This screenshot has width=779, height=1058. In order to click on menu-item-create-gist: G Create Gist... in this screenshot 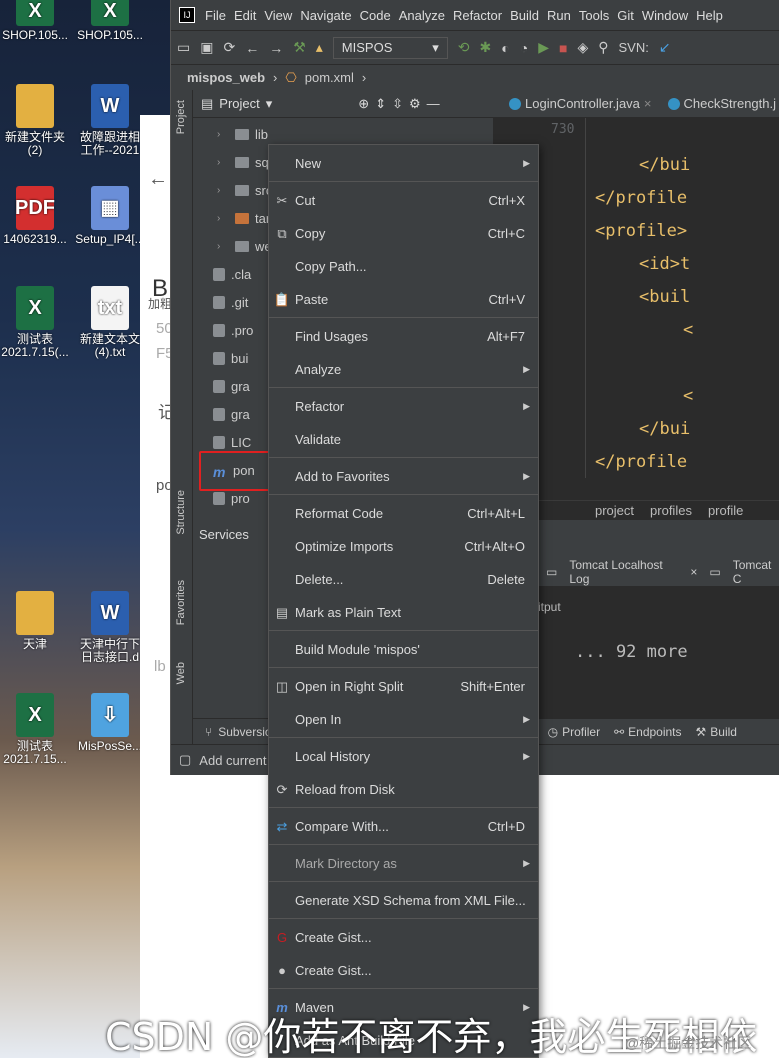, I will do `click(403, 937)`.